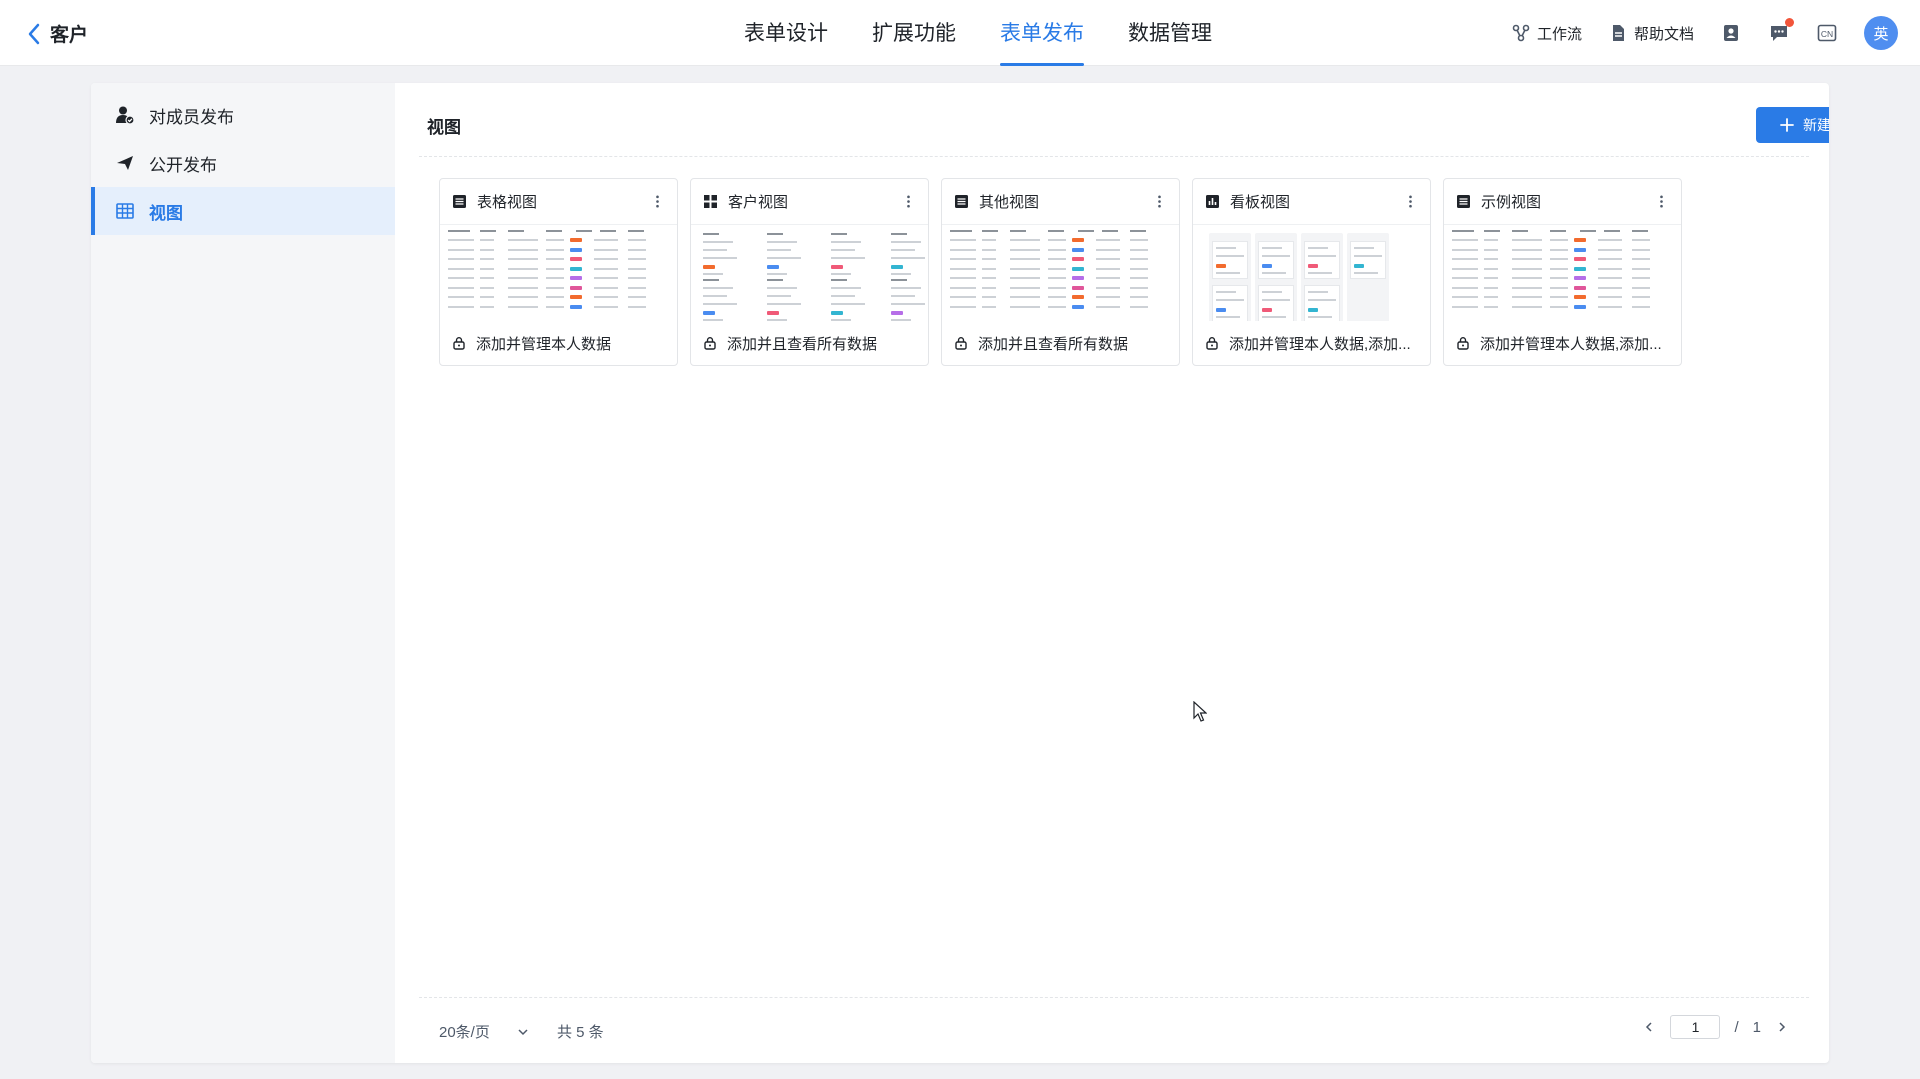 This screenshot has width=1920, height=1079. Describe the element at coordinates (69, 35) in the screenshot. I see `app-title: 客户` at that location.